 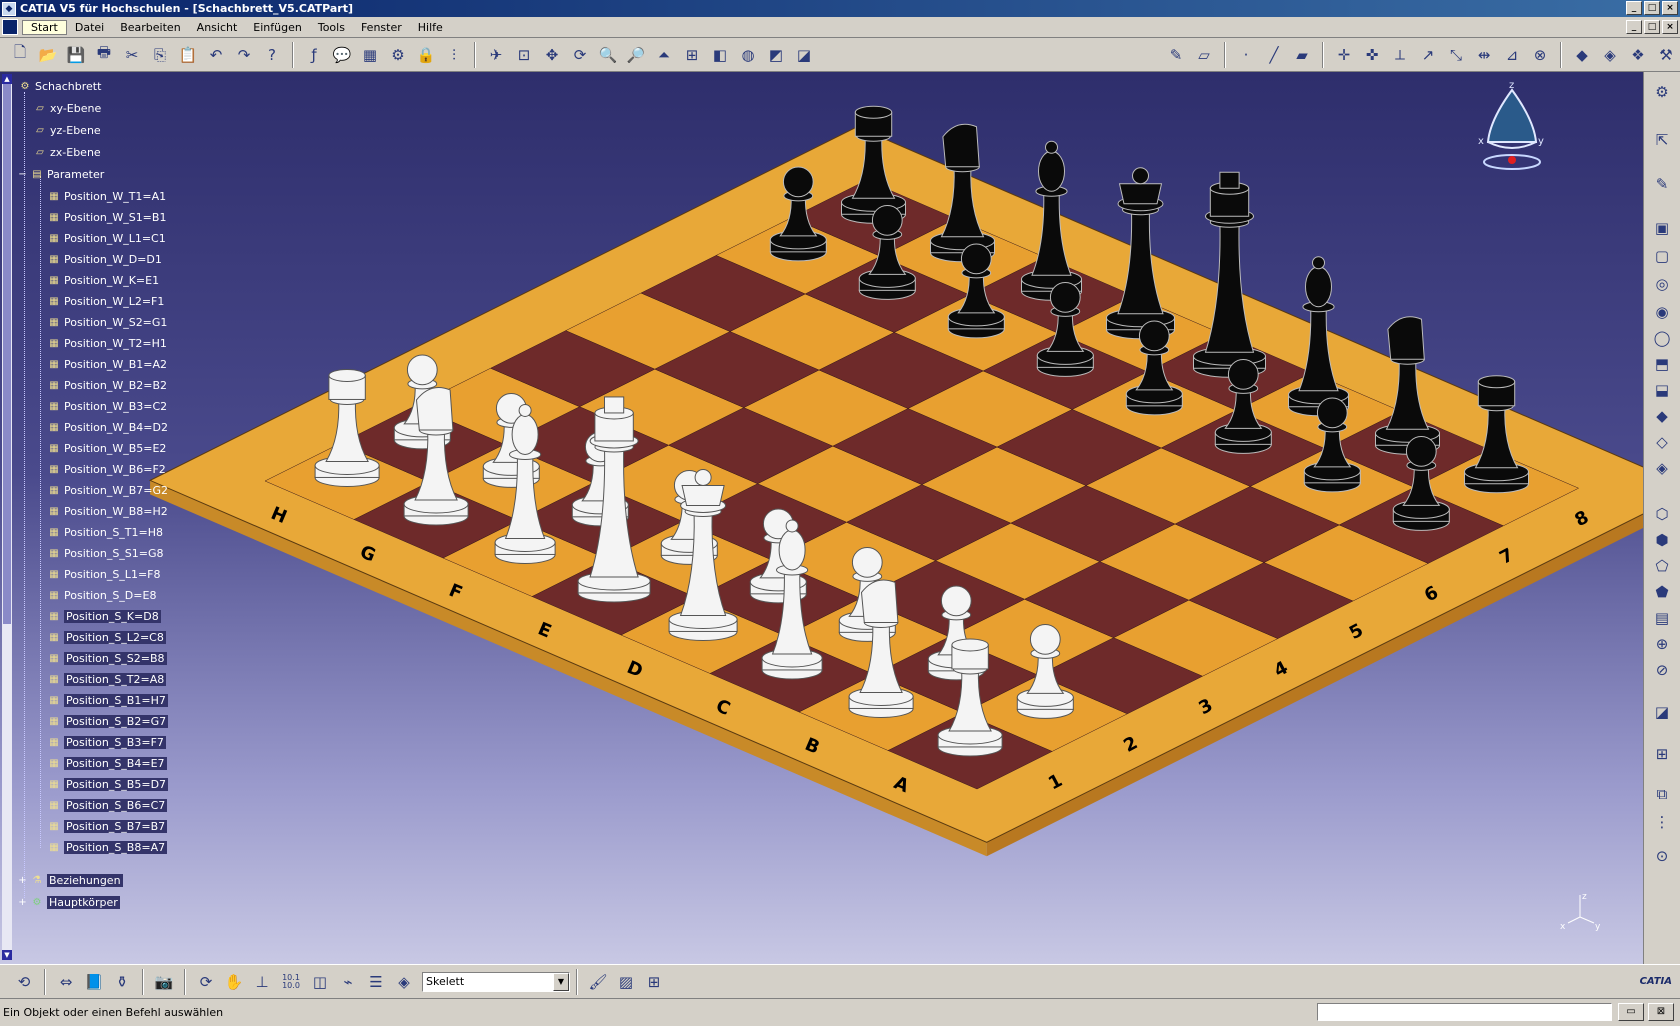 I want to click on plane-icon: ▰, so click(x=1302, y=55).